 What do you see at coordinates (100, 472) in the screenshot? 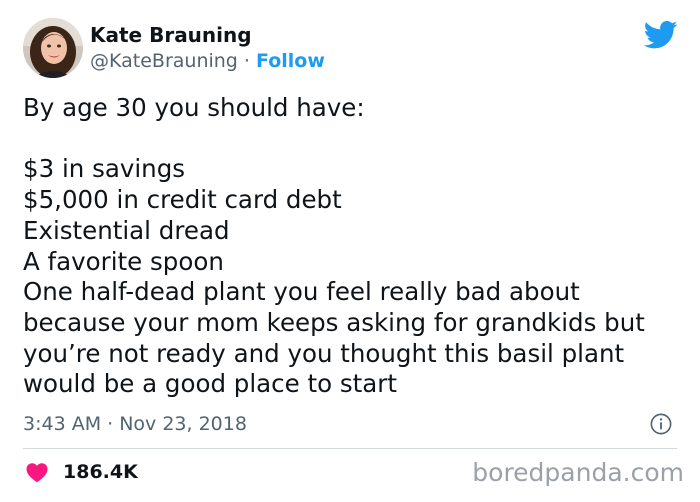
I see `like-count: 186.4K` at bounding box center [100, 472].